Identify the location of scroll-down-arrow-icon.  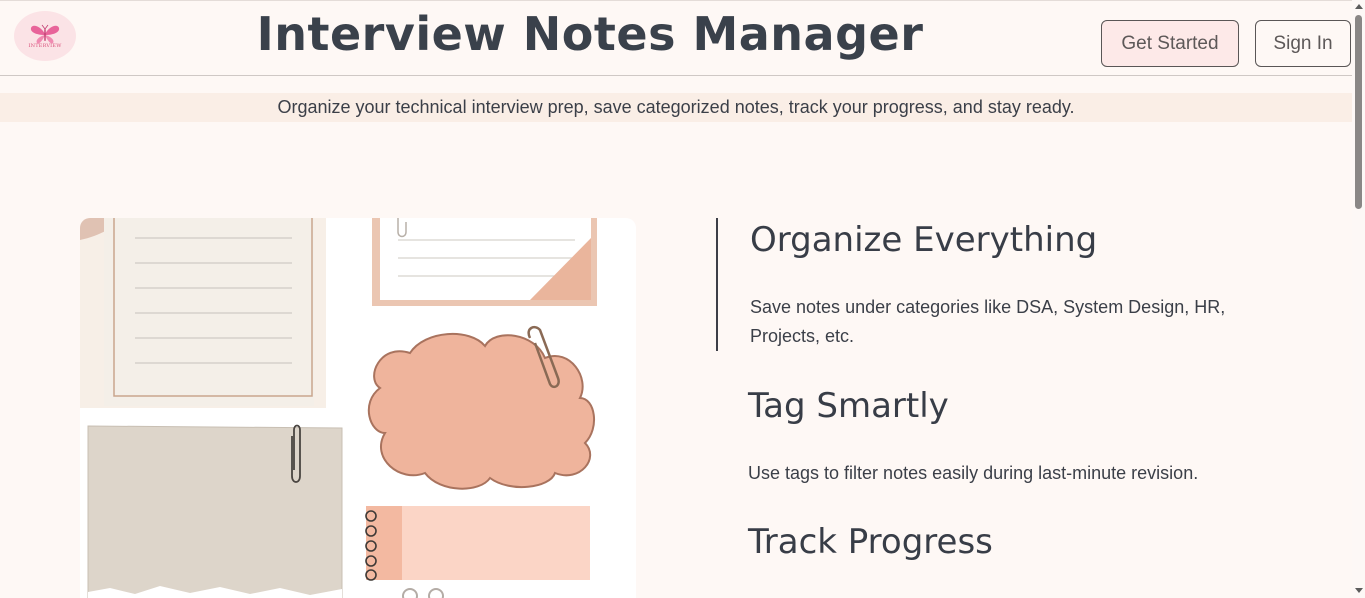
(1359, 590).